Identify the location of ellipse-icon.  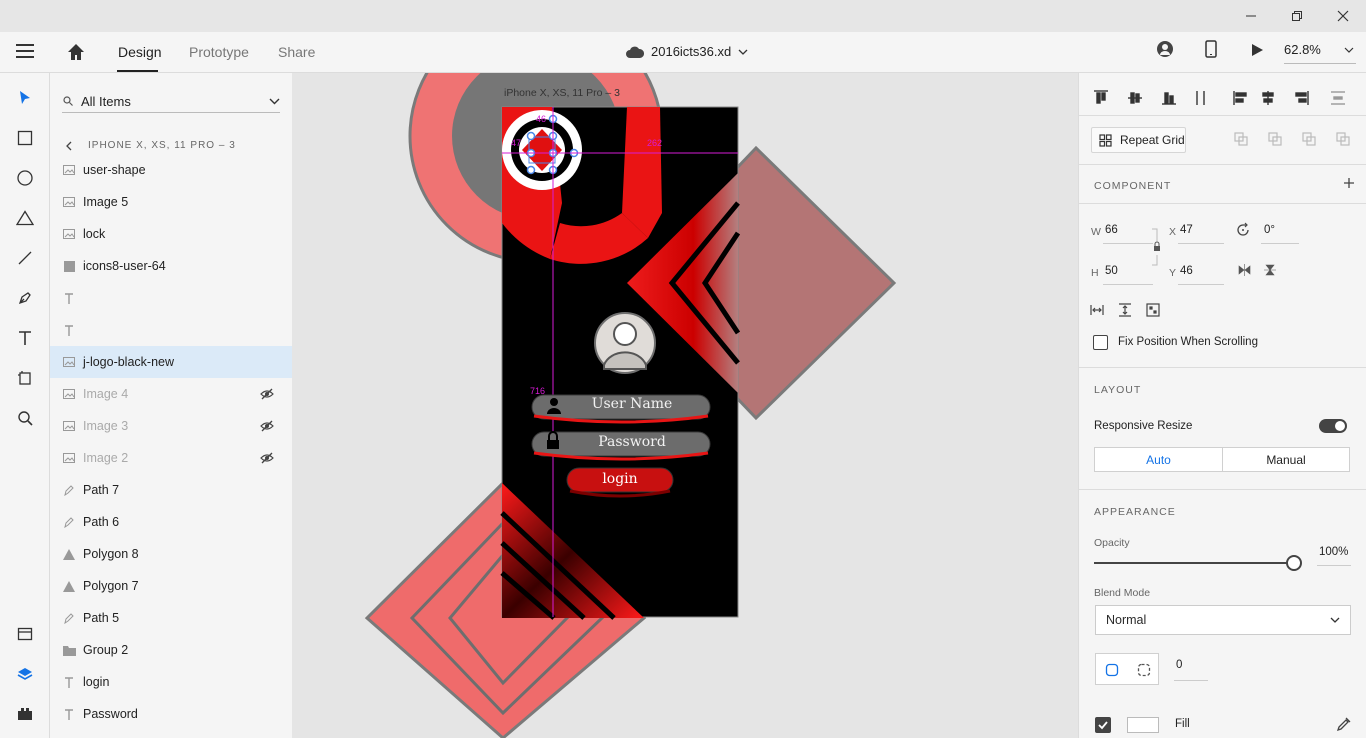
(25, 178).